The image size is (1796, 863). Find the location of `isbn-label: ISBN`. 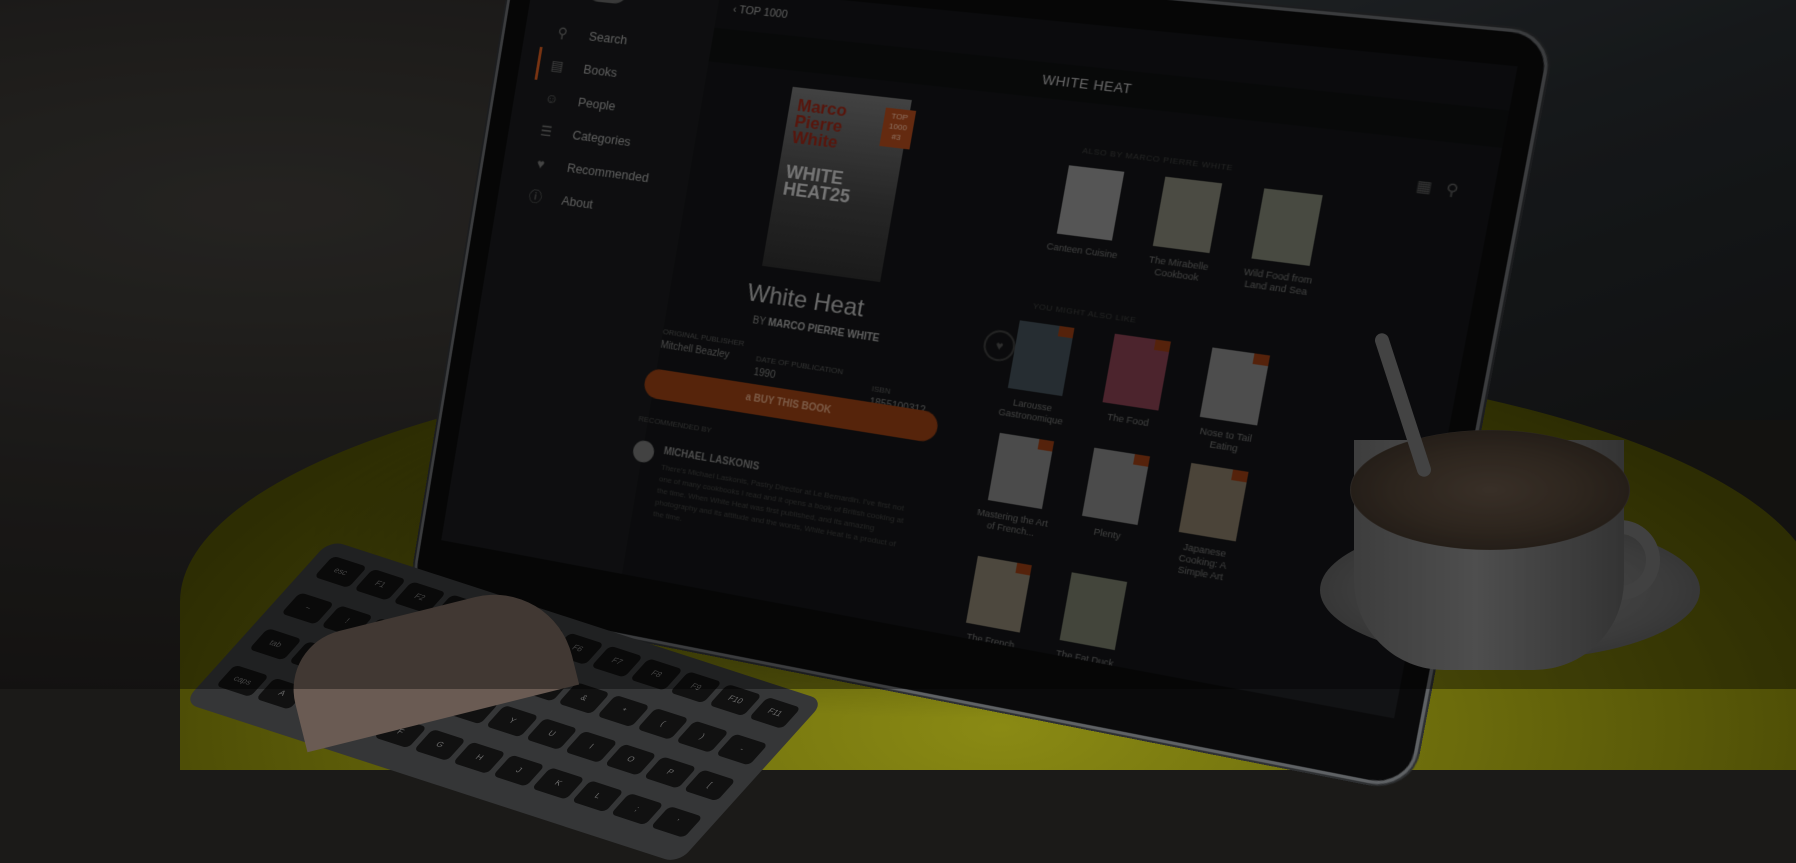

isbn-label: ISBN is located at coordinates (881, 390).